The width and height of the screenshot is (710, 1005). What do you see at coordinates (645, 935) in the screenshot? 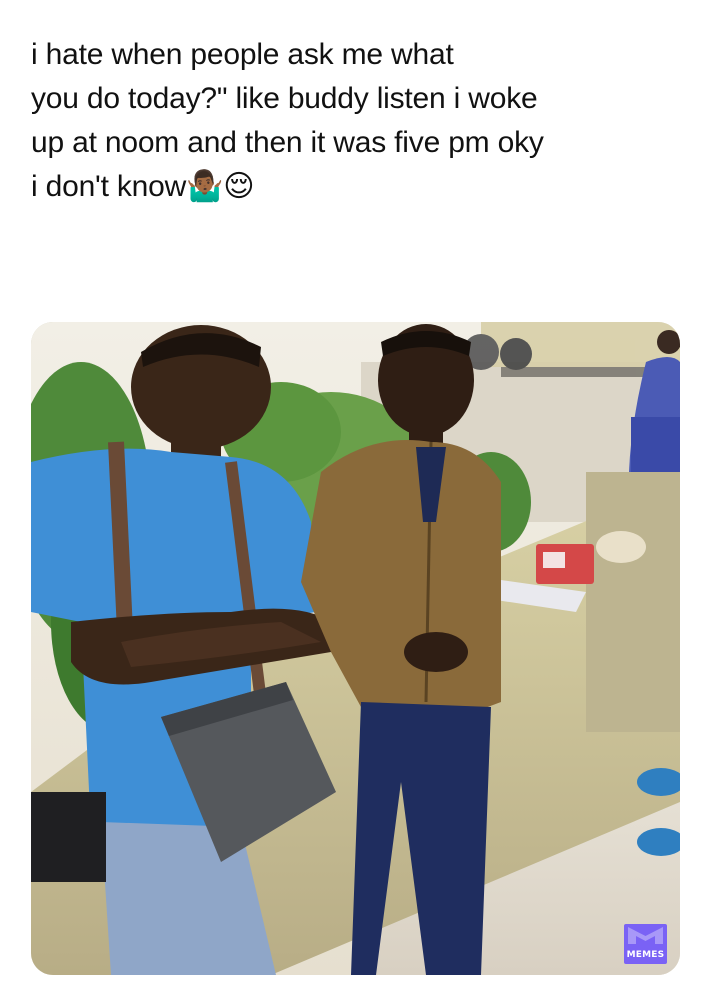
I see `memes-logo-icon` at bounding box center [645, 935].